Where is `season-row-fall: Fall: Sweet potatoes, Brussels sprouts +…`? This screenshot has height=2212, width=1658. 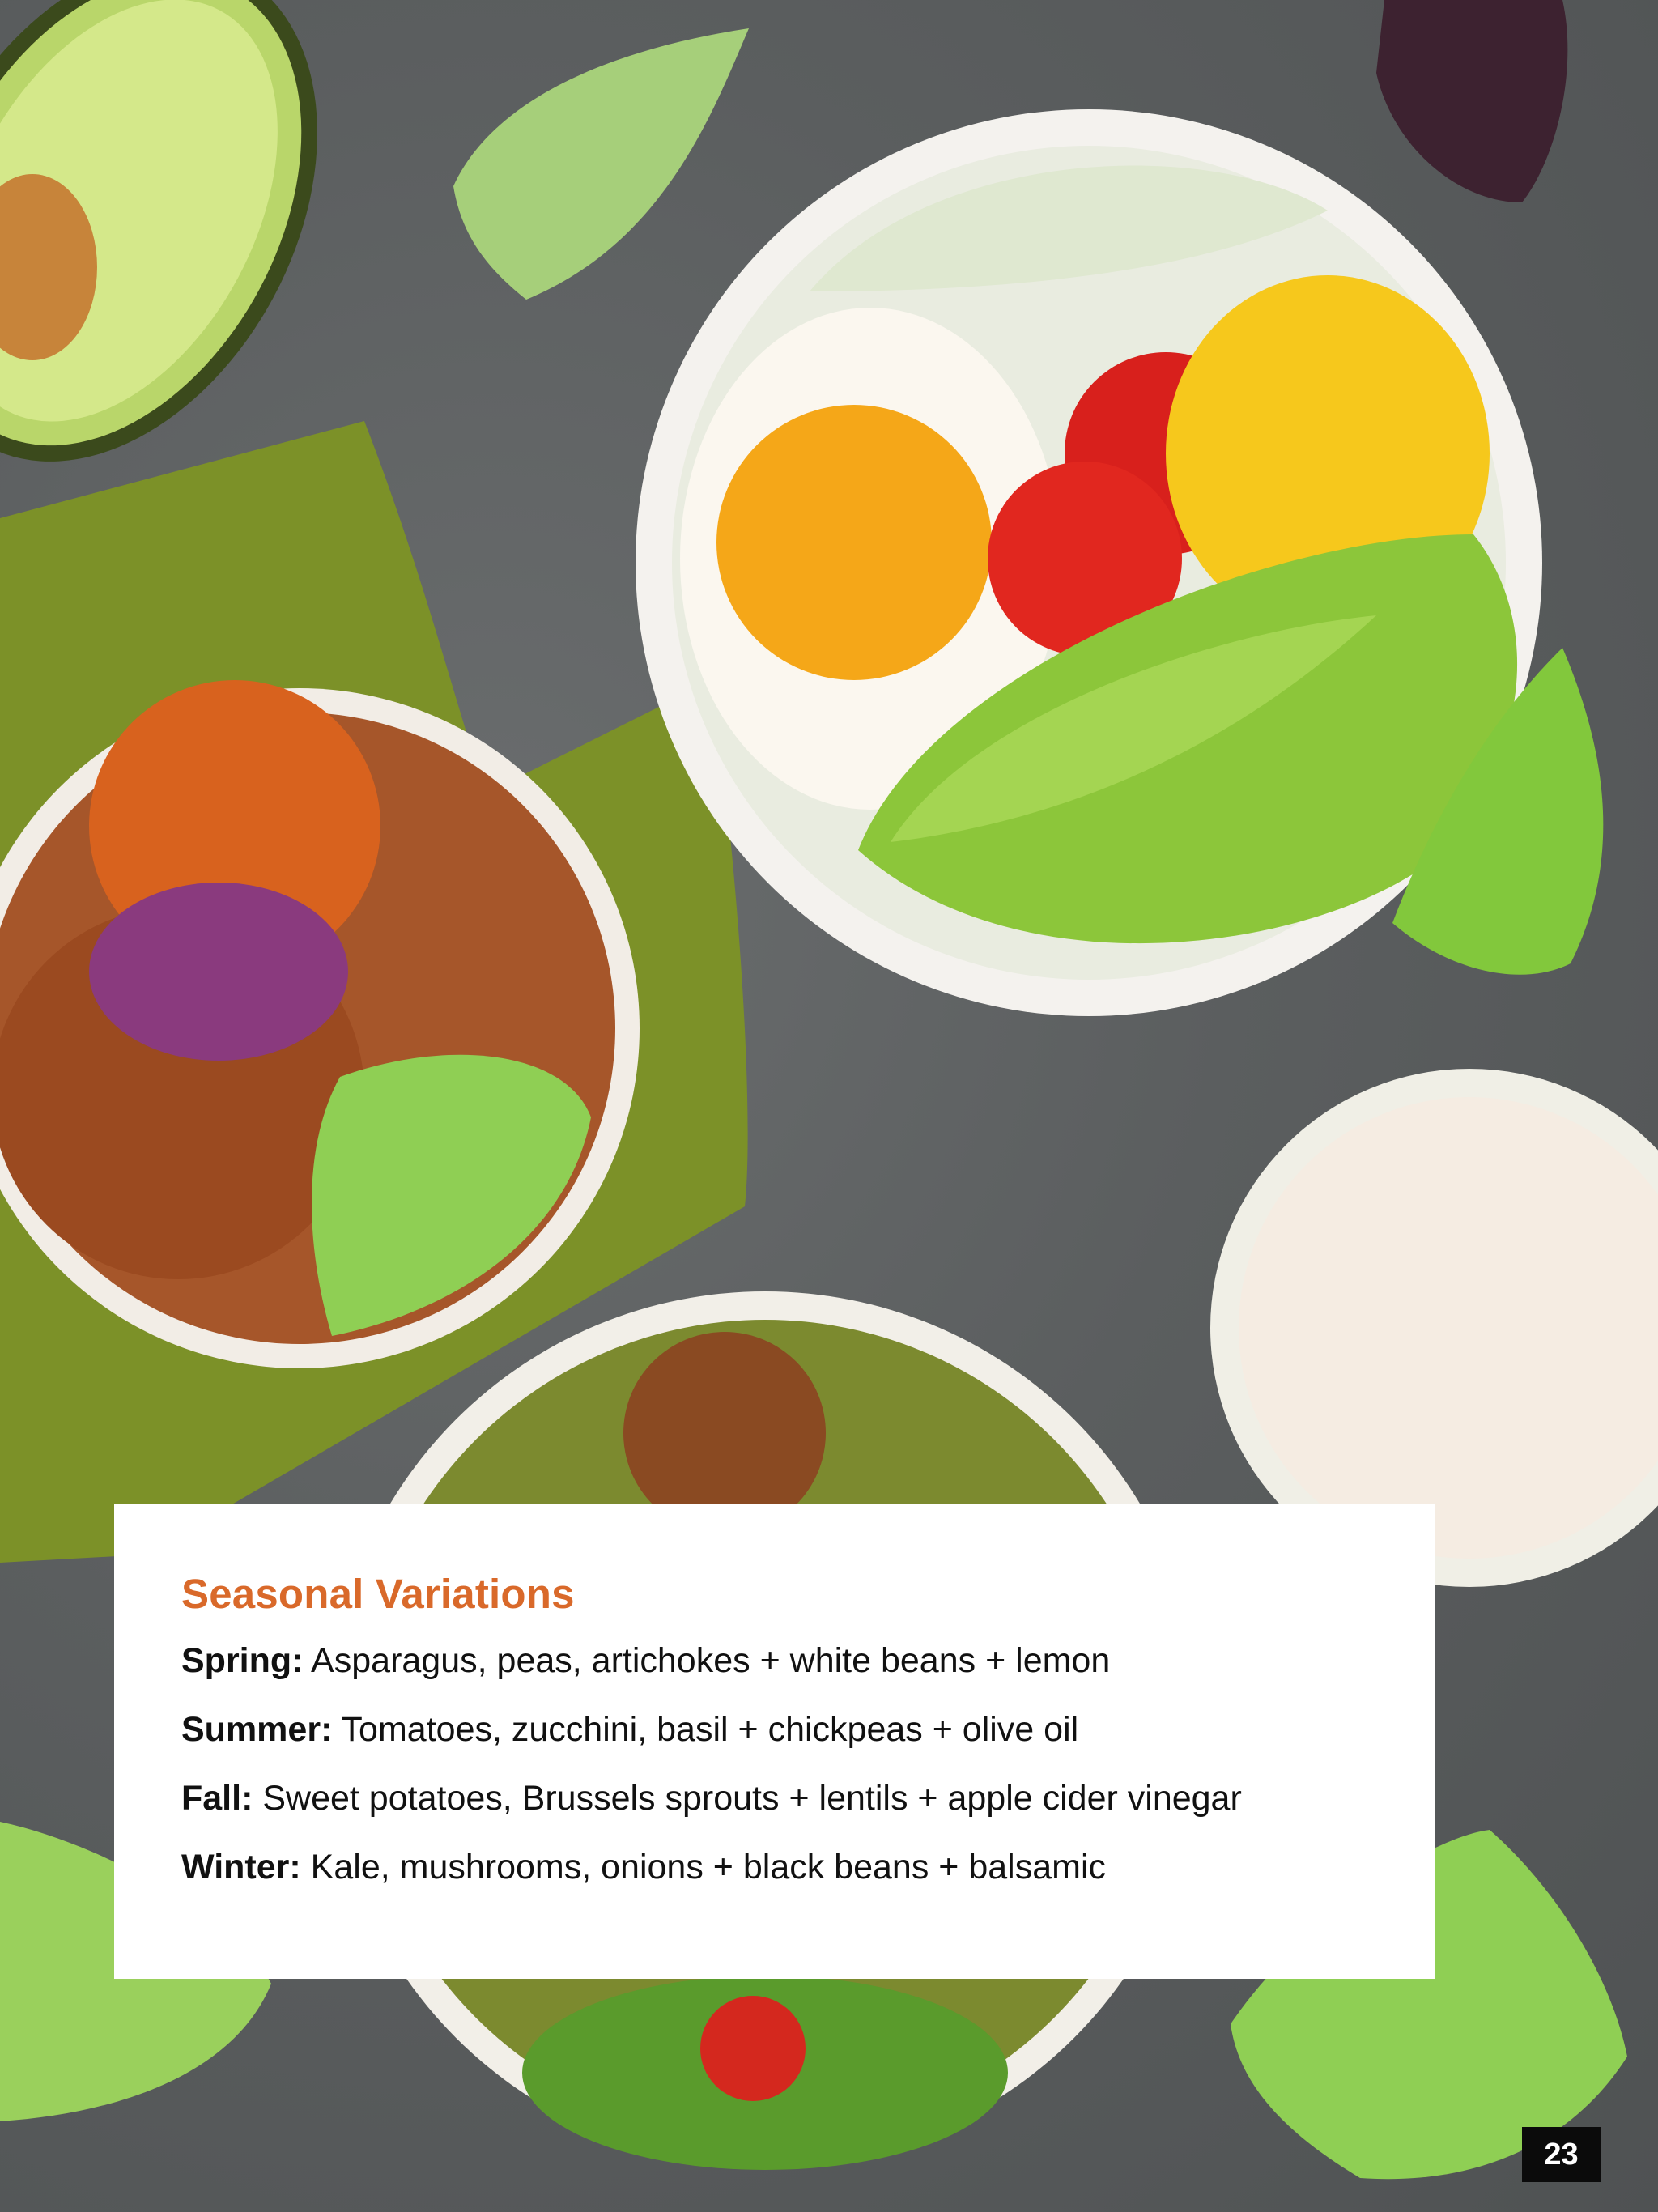 season-row-fall: Fall: Sweet potatoes, Brussels sprouts +… is located at coordinates (775, 1798).